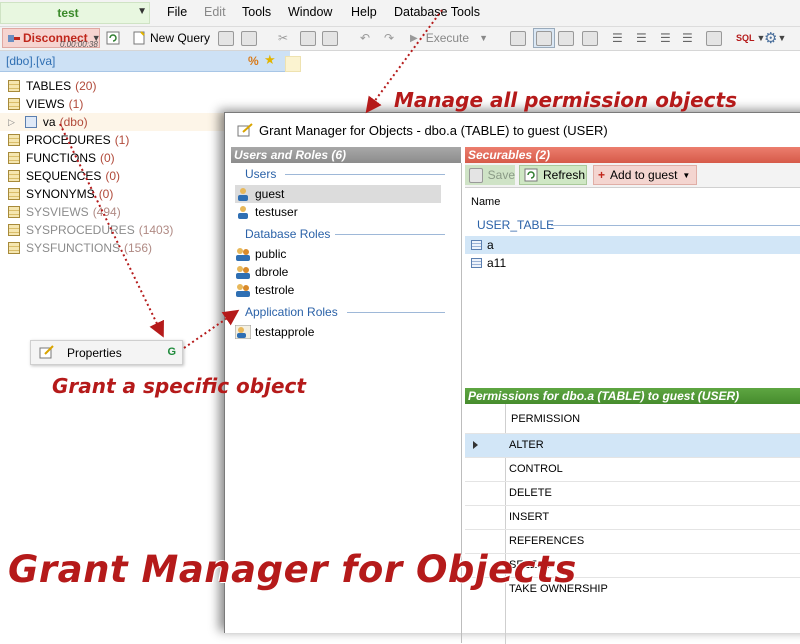 This screenshot has width=800, height=644. I want to click on redo-button: ↷, so click(389, 38).